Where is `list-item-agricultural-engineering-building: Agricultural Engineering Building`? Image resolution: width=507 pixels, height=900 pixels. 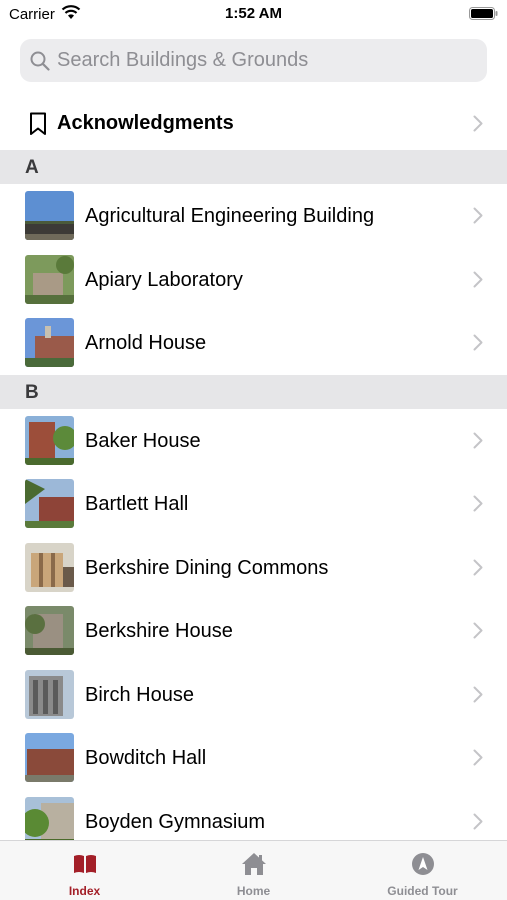
list-item-agricultural-engineering-building: Agricultural Engineering Building is located at coordinates (253, 216).